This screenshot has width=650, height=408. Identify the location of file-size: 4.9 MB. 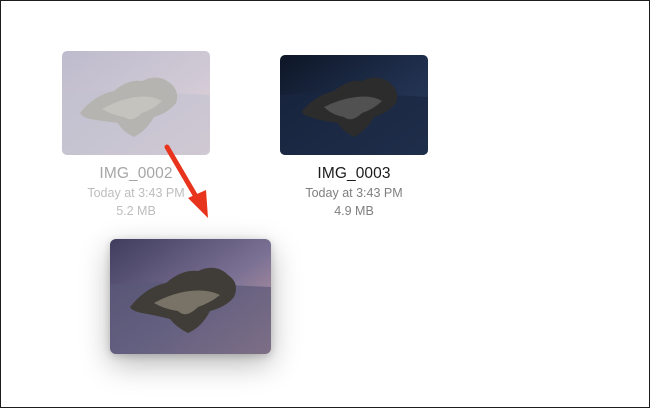
(354, 211).